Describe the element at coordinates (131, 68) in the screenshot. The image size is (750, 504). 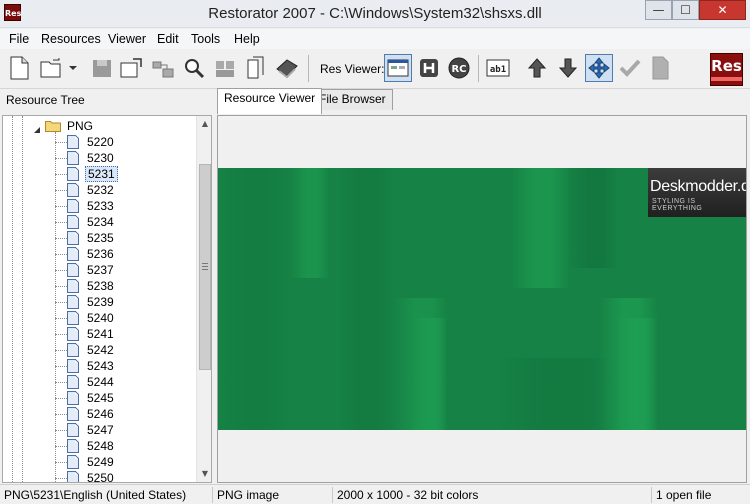
I see `export-icon` at that location.